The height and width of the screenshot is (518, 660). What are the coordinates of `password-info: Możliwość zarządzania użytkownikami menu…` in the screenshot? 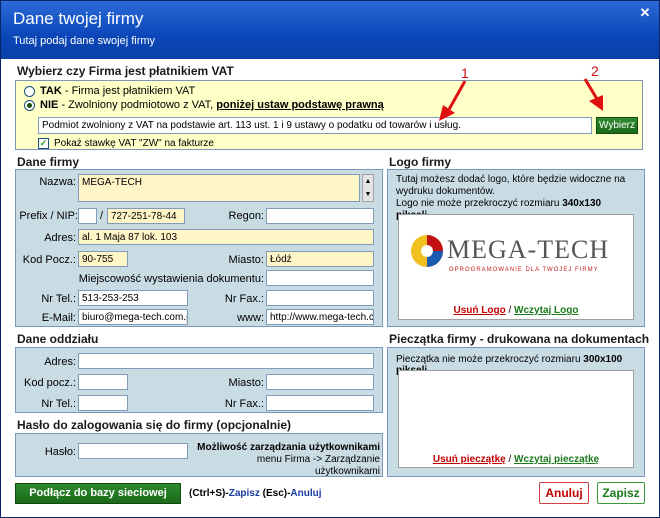 It's located at (288, 460).